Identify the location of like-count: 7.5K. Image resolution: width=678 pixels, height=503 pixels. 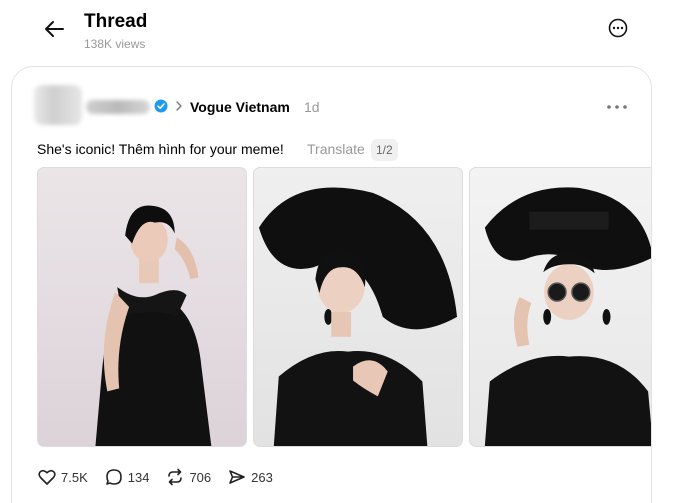
(74, 477).